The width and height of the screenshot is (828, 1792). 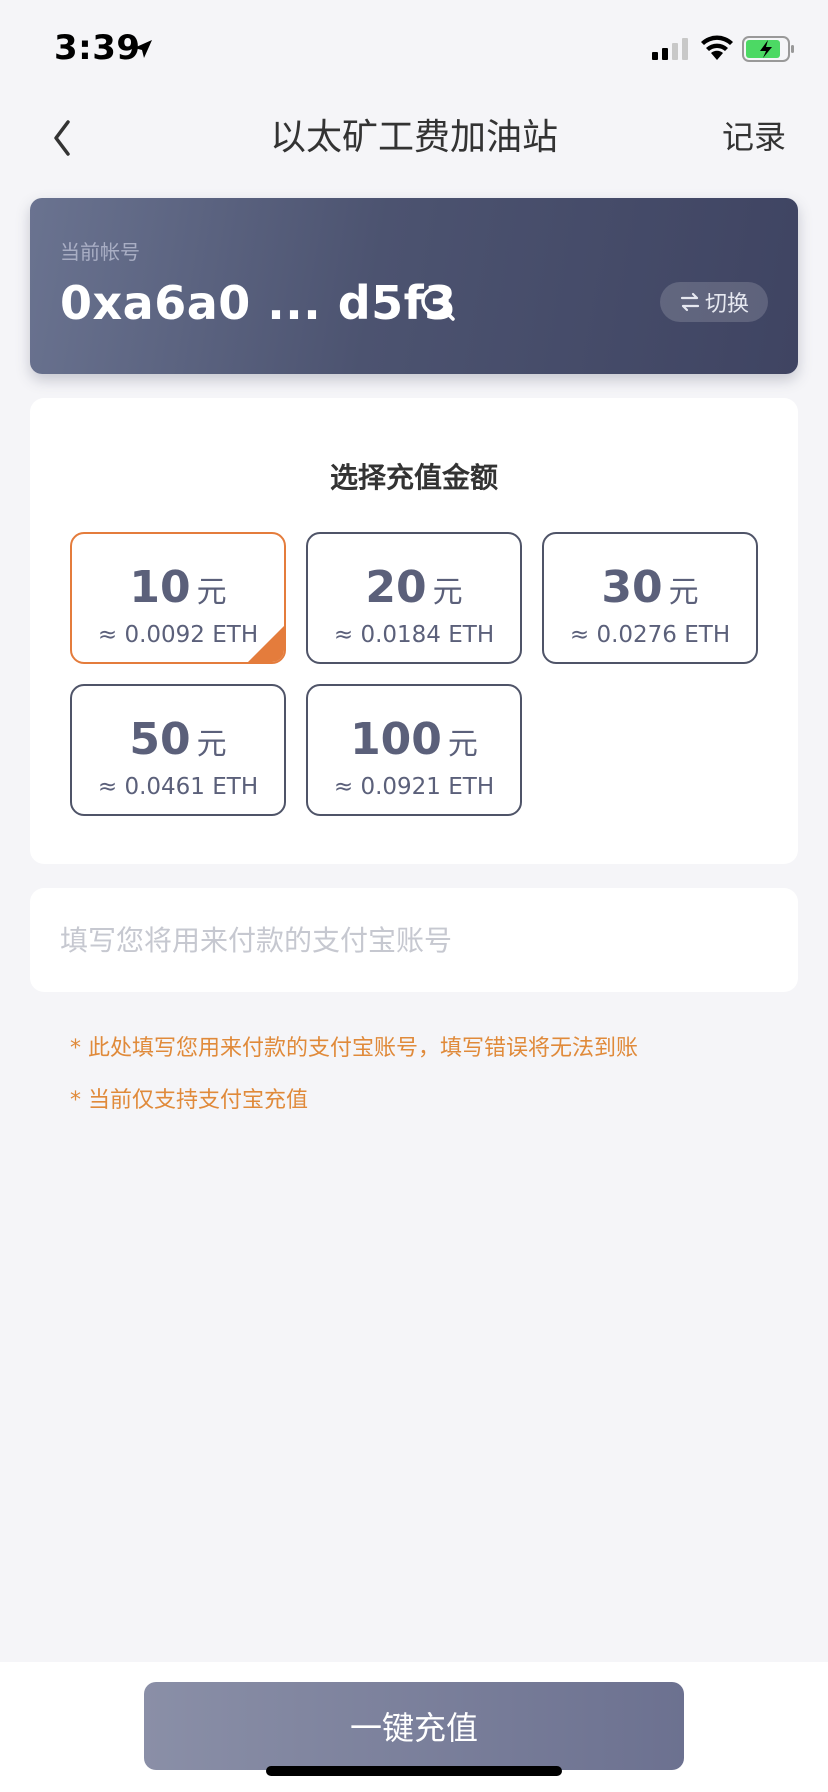 I want to click on alipay-account-input, so click(x=410, y=940).